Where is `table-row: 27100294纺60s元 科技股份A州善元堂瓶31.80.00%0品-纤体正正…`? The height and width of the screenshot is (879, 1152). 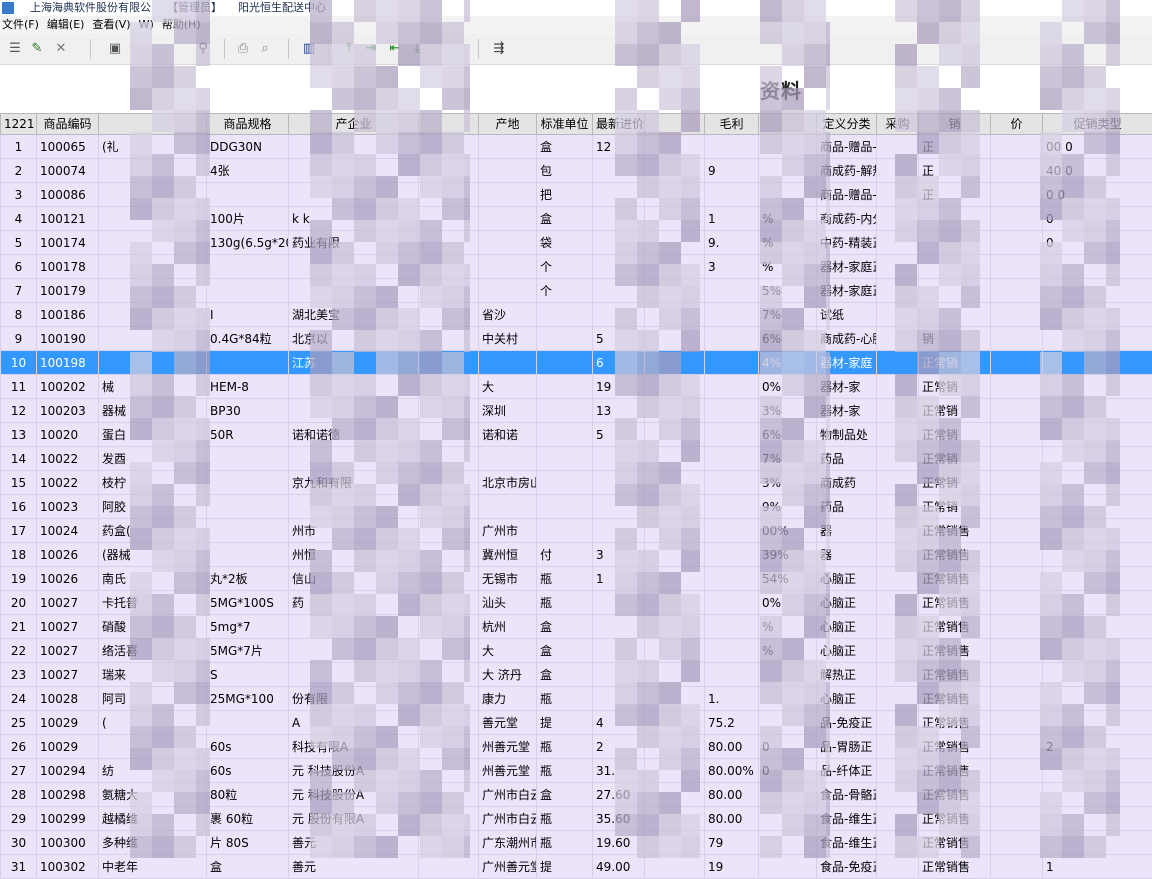
table-row: 27100294纺60s元 科技股份A州善元堂瓶31.80.00%0品-纤体正正… is located at coordinates (576, 771).